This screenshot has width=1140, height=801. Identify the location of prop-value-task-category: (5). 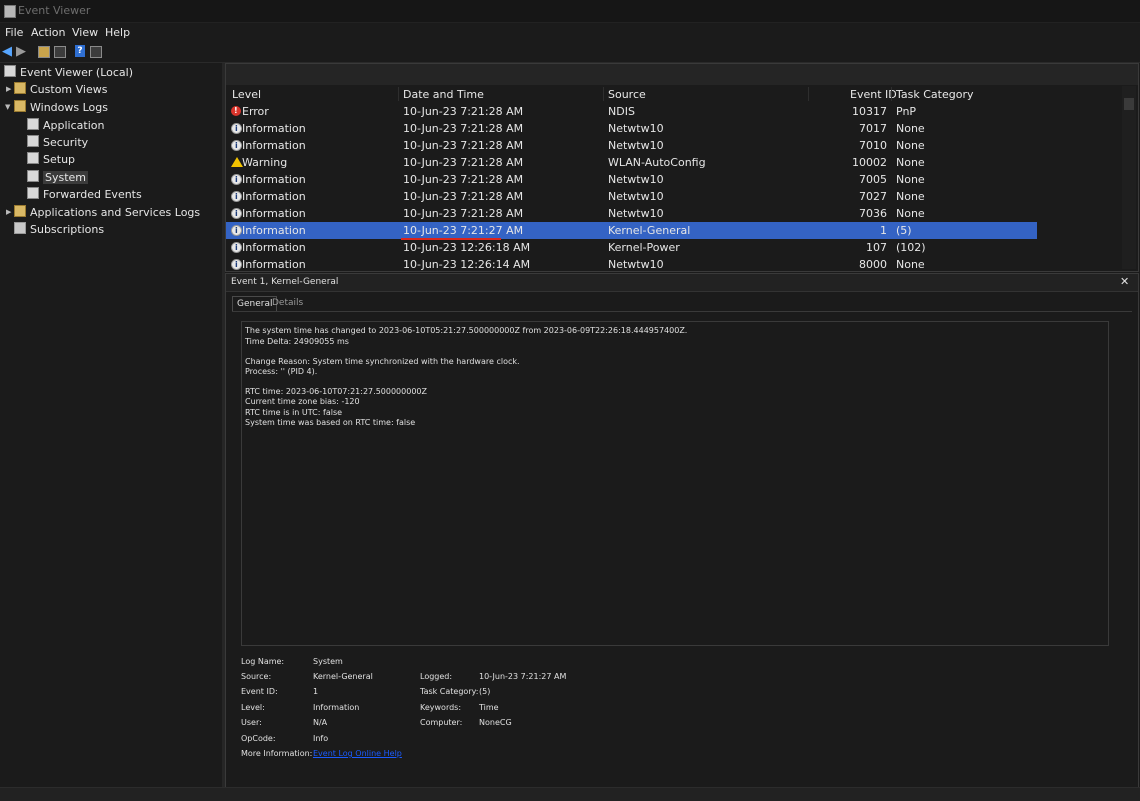
(485, 691).